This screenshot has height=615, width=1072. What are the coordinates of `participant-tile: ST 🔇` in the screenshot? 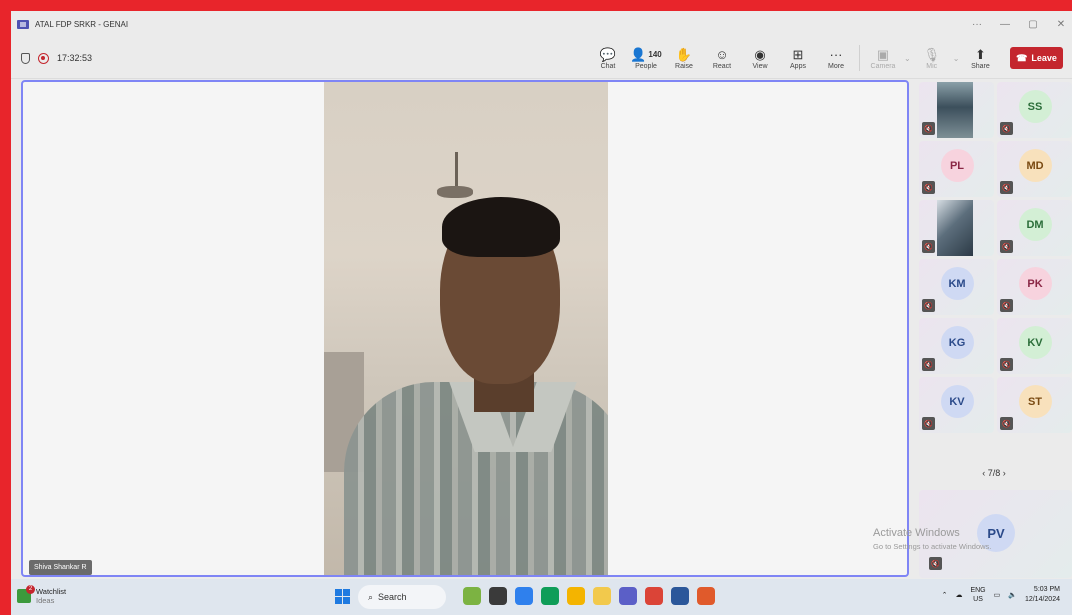 It's located at (1034, 405).